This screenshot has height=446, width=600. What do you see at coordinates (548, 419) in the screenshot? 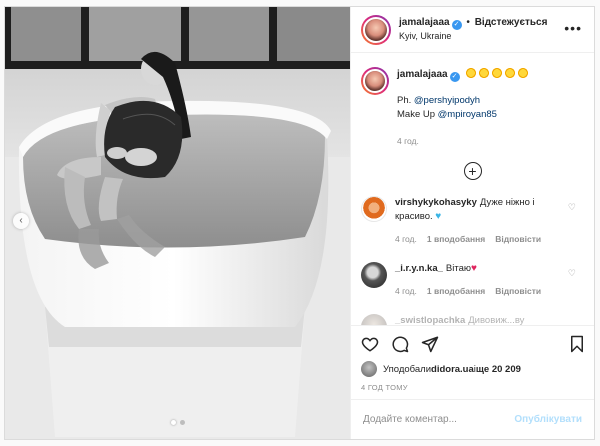
I see `post-comment-button: Опублікувати` at bounding box center [548, 419].